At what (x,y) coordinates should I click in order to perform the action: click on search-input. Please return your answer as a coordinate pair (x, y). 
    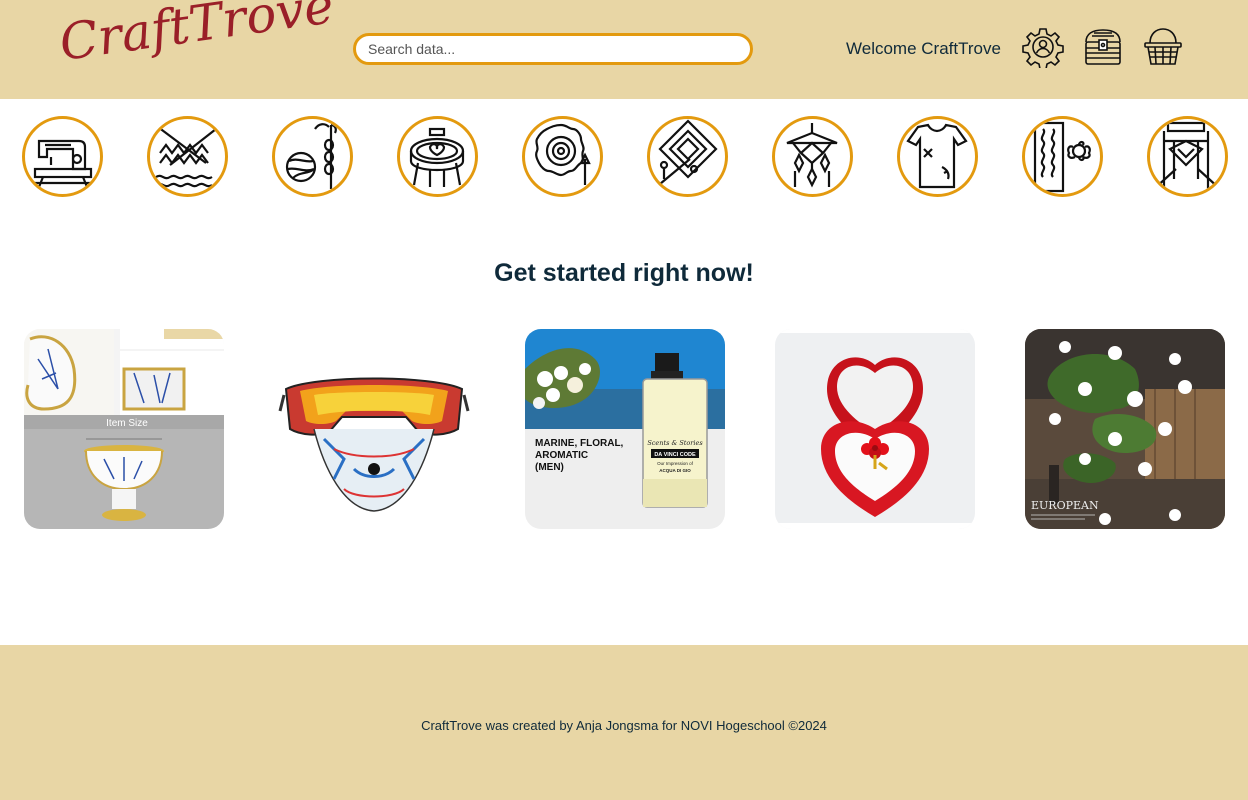
    Looking at the image, I should click on (553, 49).